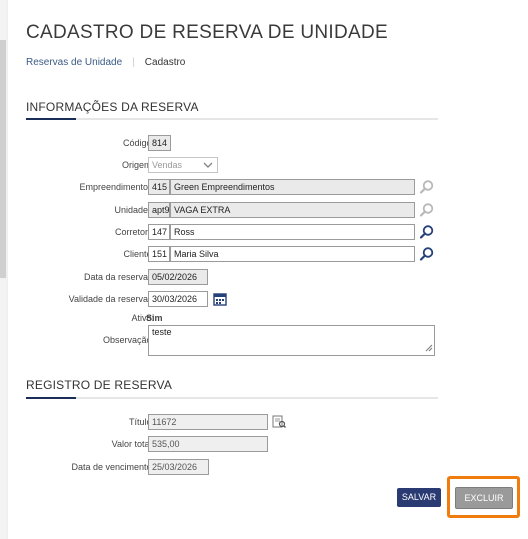 The image size is (528, 539). What do you see at coordinates (208, 444) in the screenshot?
I see `valor-total-field: 535,00` at bounding box center [208, 444].